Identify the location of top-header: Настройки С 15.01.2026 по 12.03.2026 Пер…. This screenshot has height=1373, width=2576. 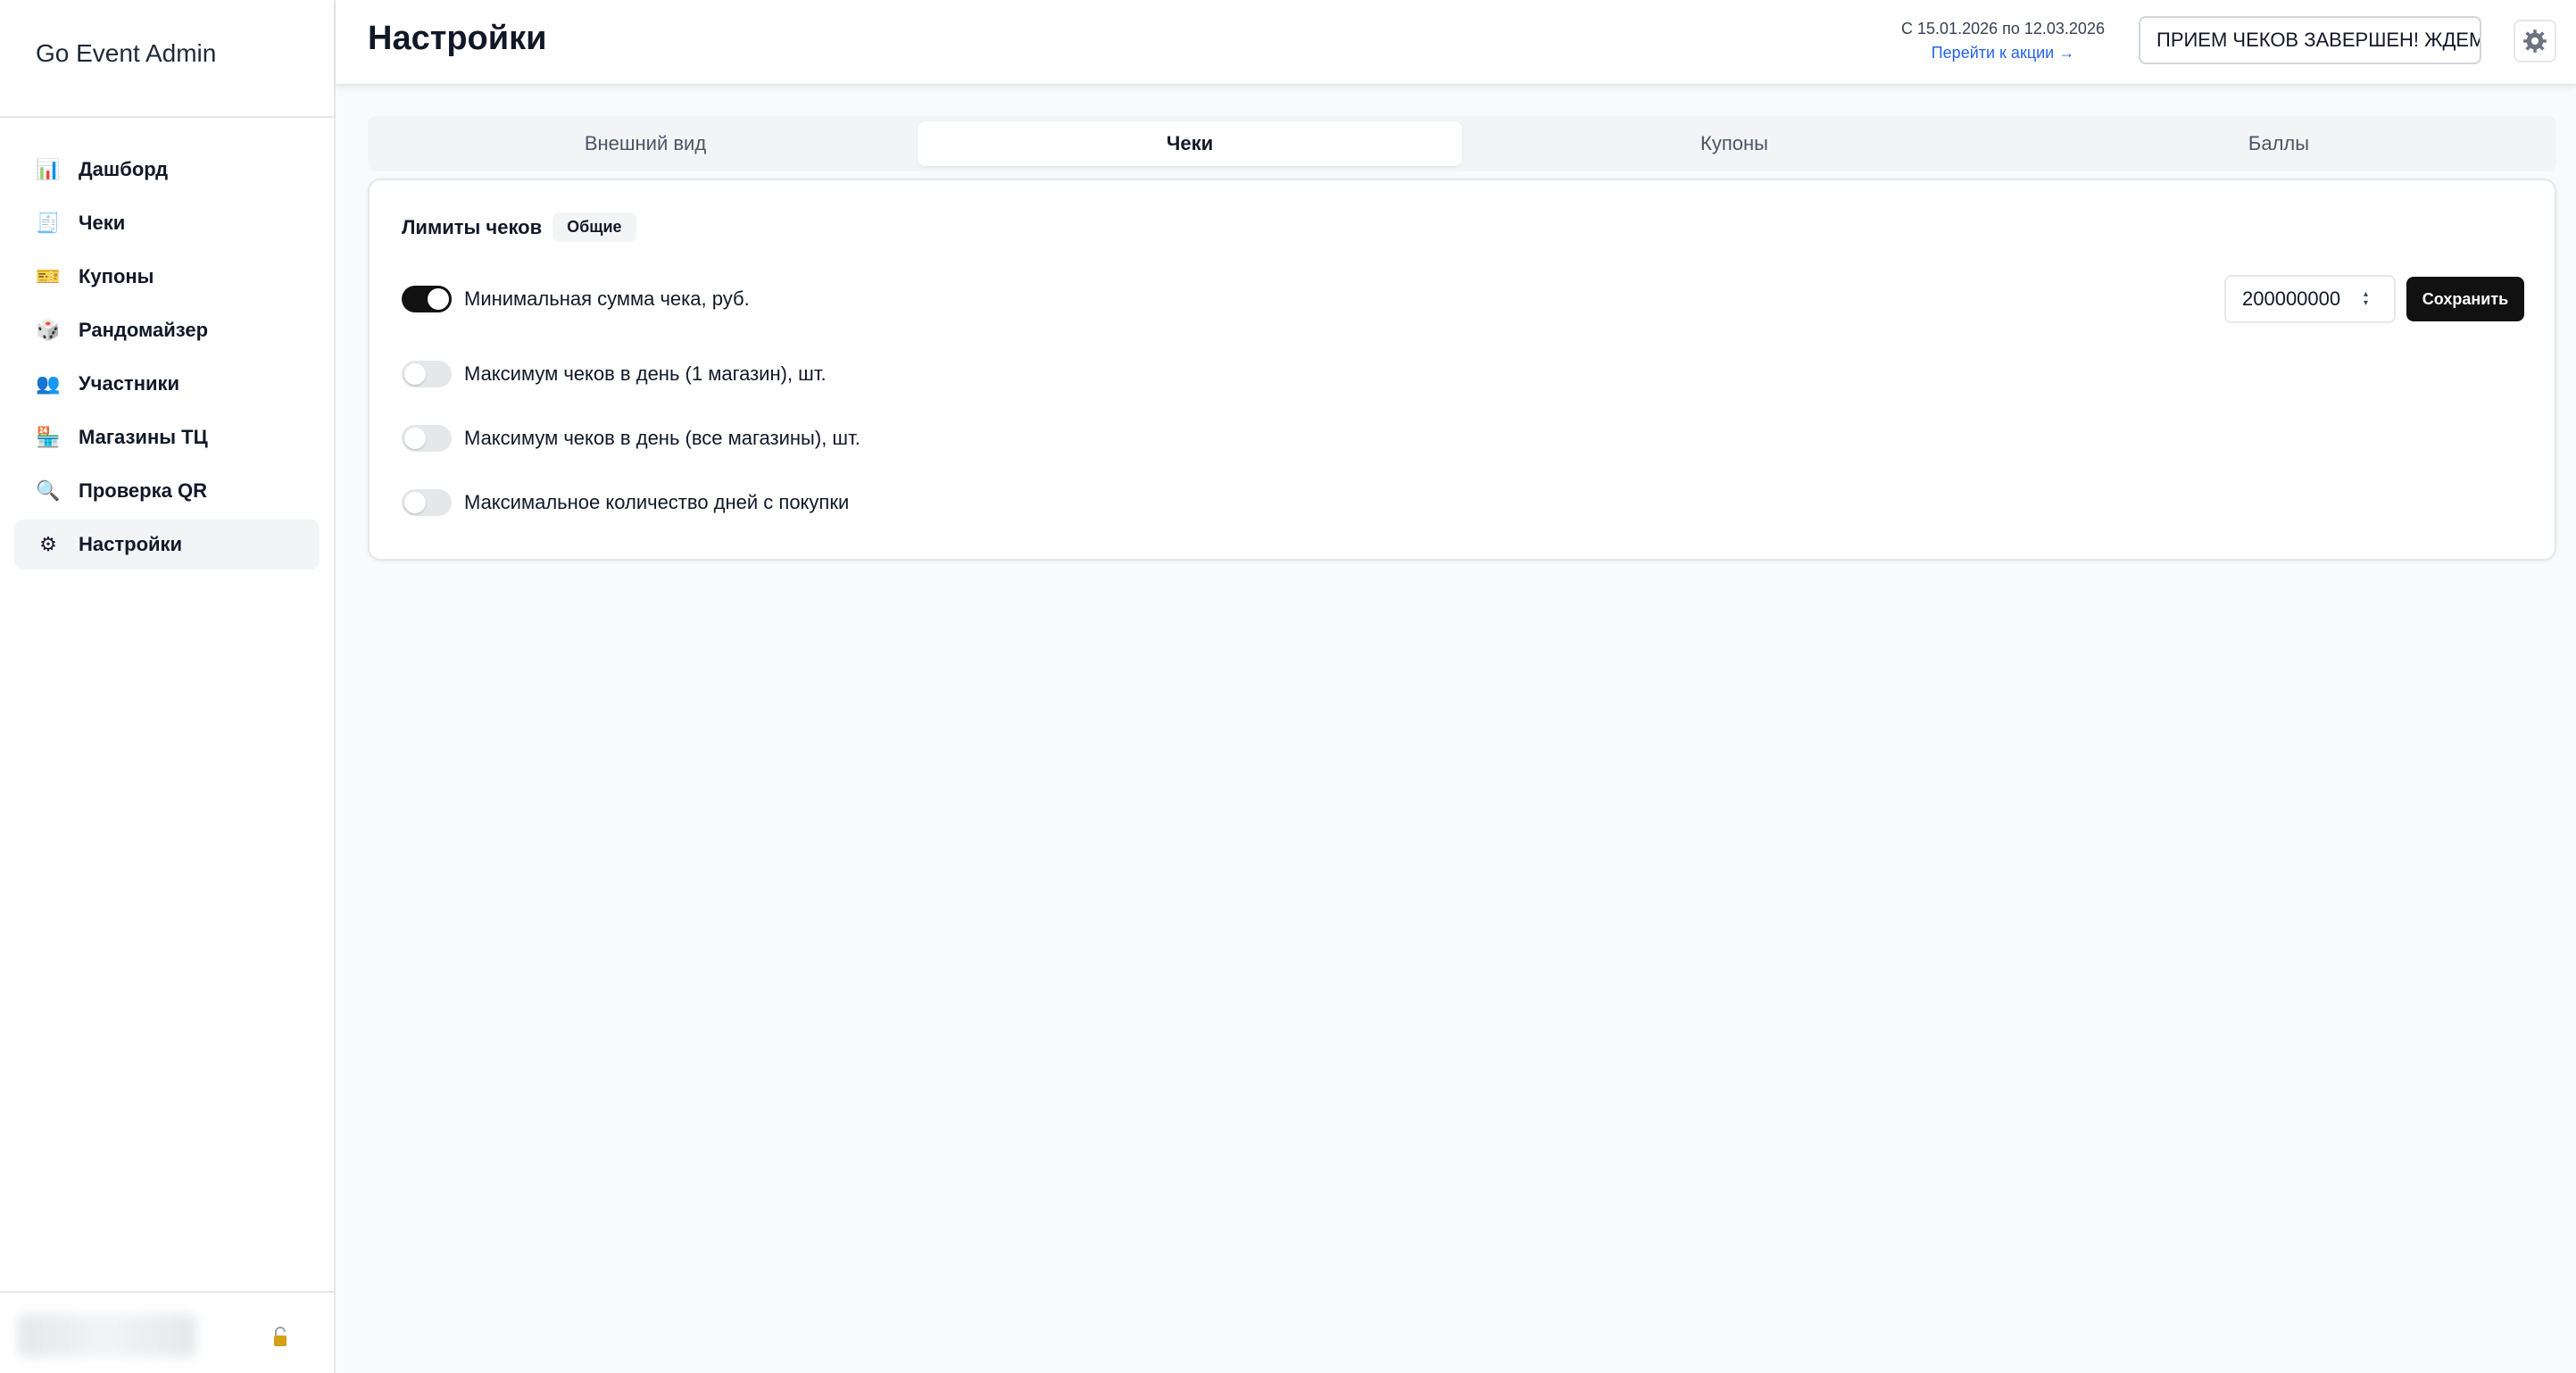
(1456, 43).